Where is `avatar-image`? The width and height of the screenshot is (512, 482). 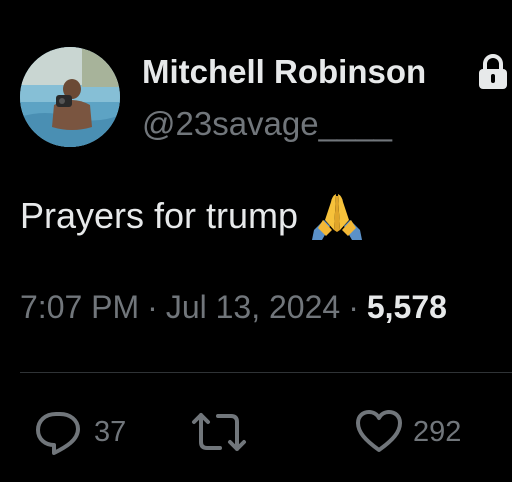 avatar-image is located at coordinates (70, 97).